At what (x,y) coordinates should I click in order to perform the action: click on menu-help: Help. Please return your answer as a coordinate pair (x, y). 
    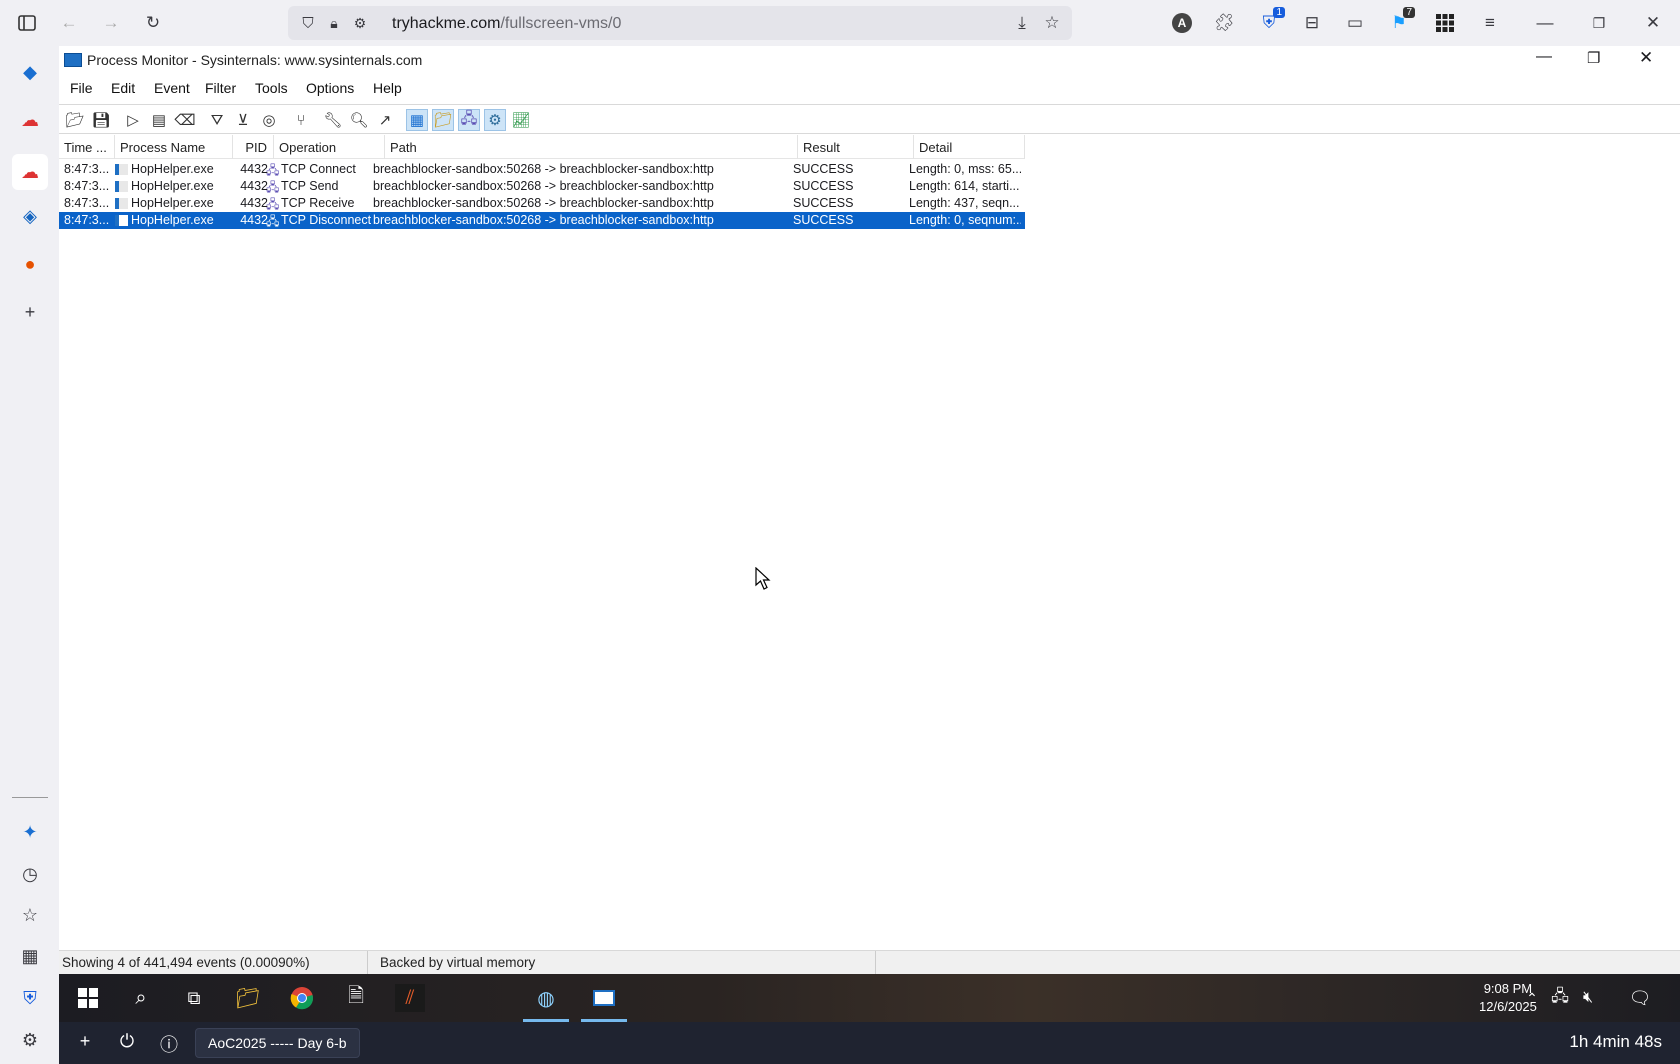
    Looking at the image, I should click on (387, 88).